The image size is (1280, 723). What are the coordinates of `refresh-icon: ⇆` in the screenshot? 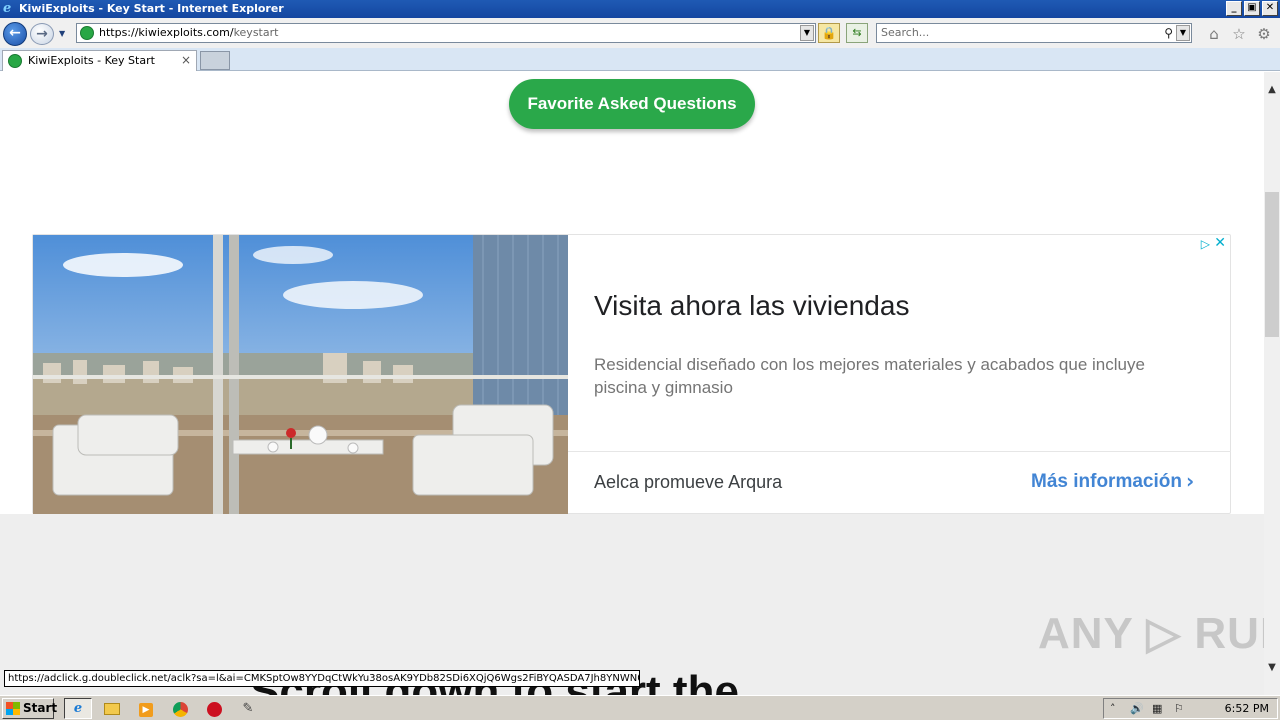 It's located at (857, 32).